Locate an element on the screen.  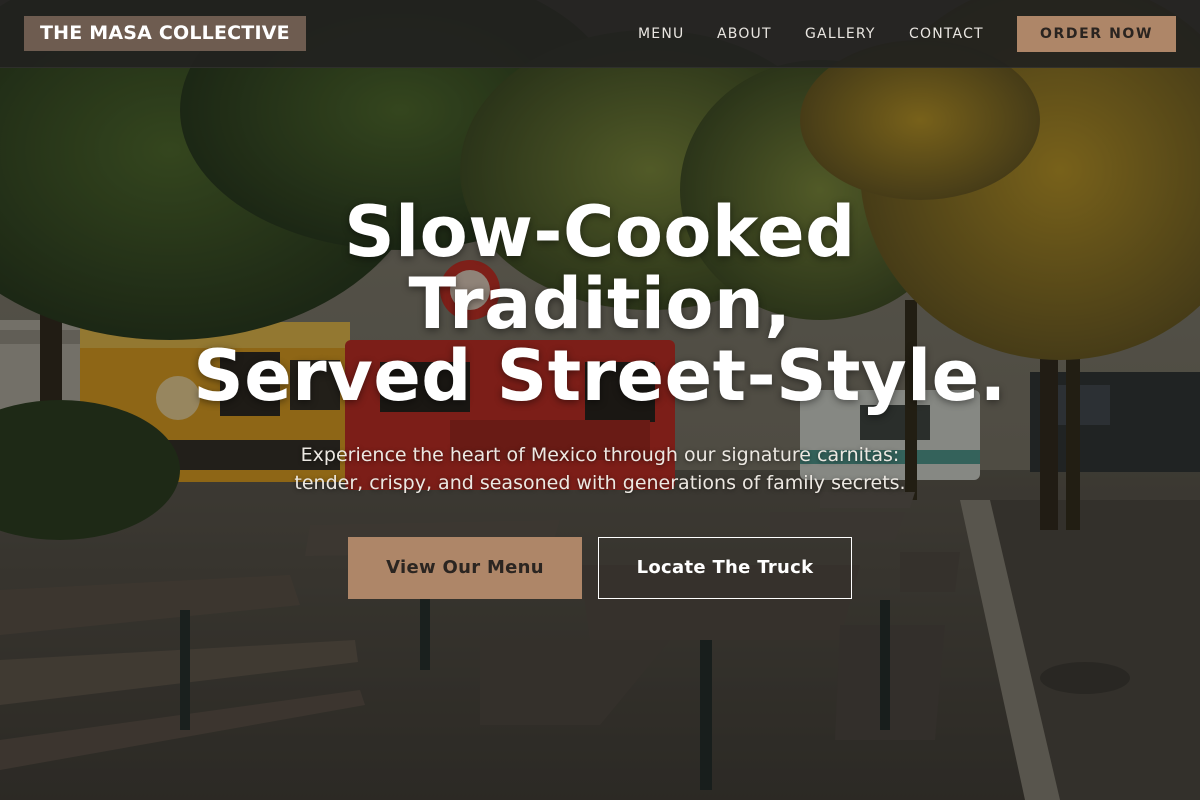
hero-title-line: Served Street-Style. is located at coordinates (600, 376).